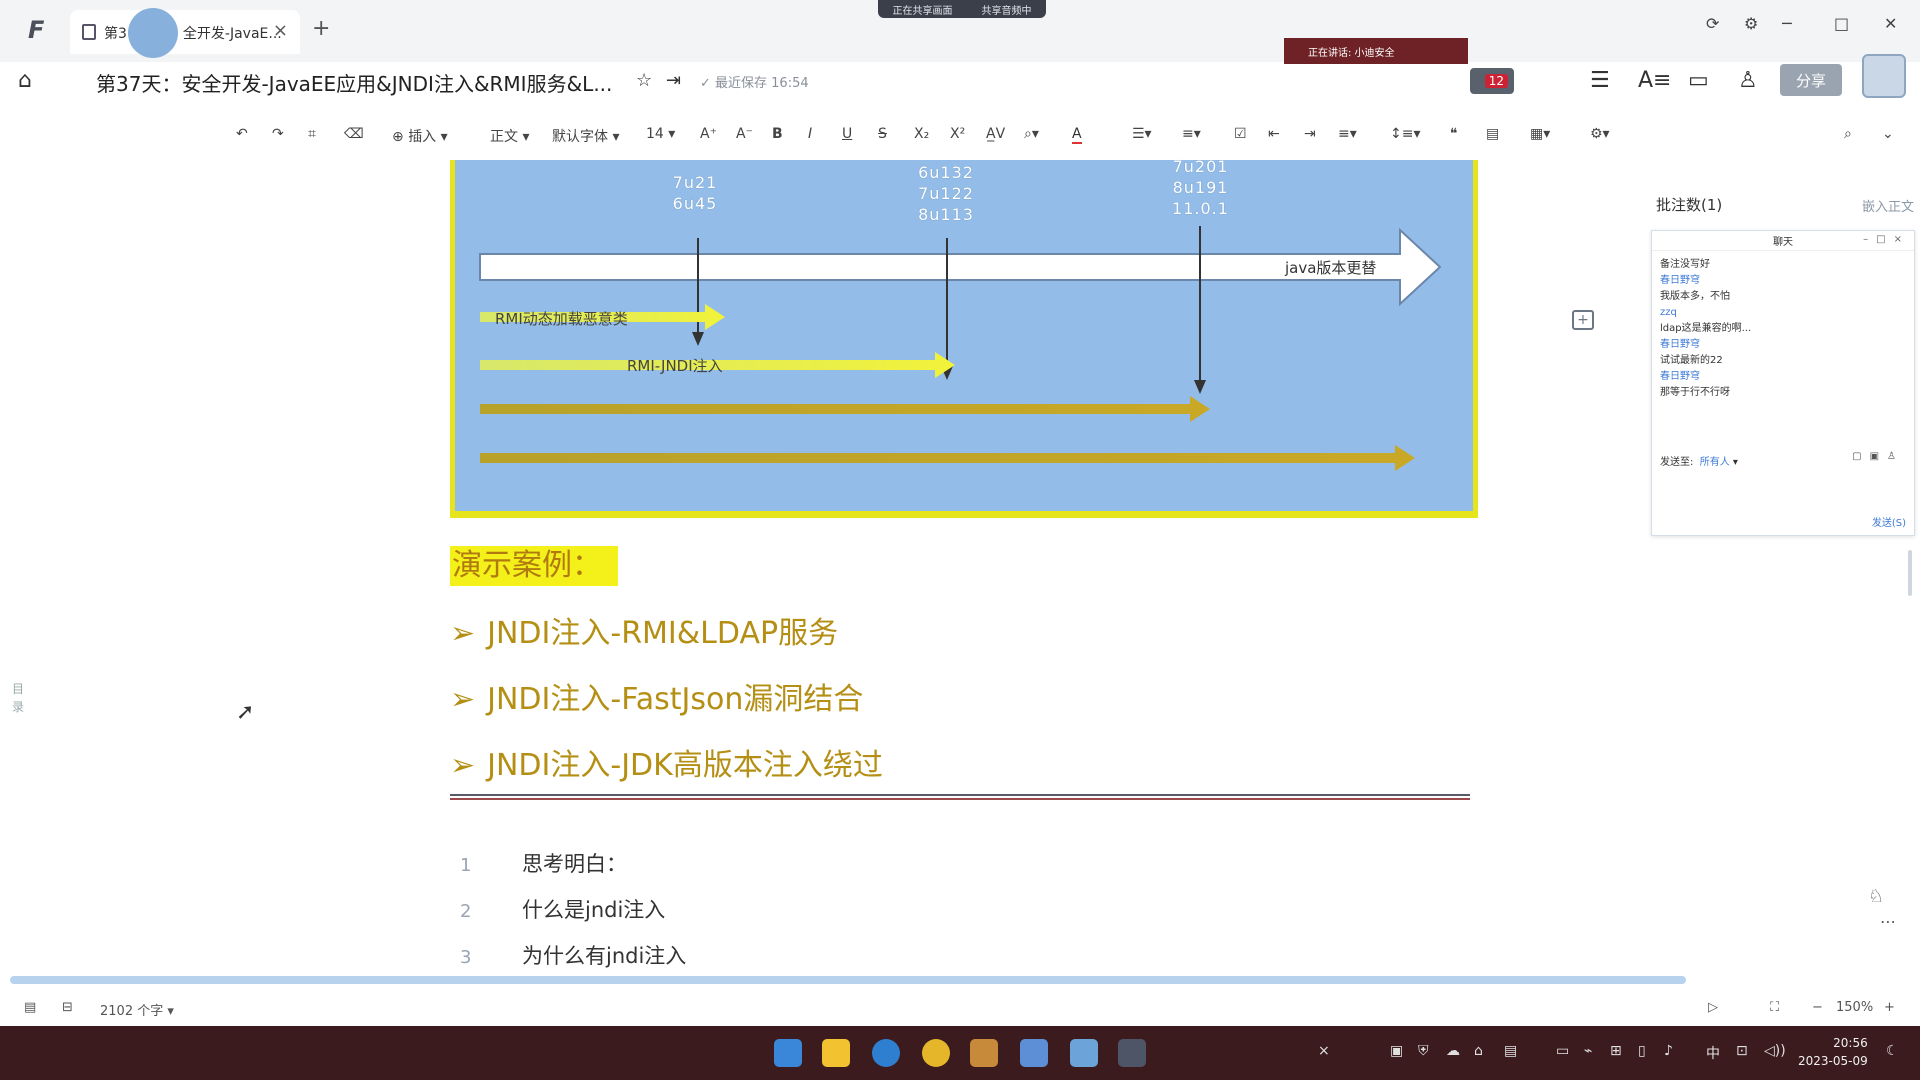  I want to click on file-explorer-icon, so click(836, 1053).